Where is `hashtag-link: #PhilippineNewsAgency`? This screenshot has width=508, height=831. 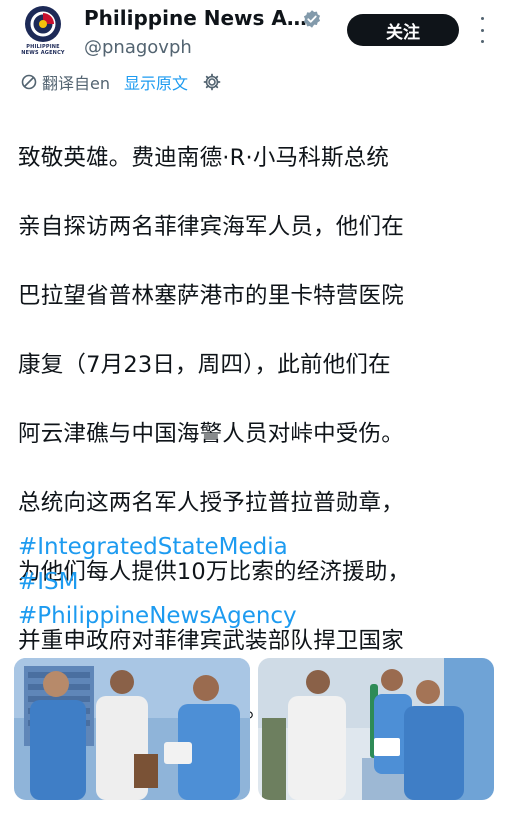 hashtag-link: #PhilippineNewsAgency is located at coordinates (257, 616).